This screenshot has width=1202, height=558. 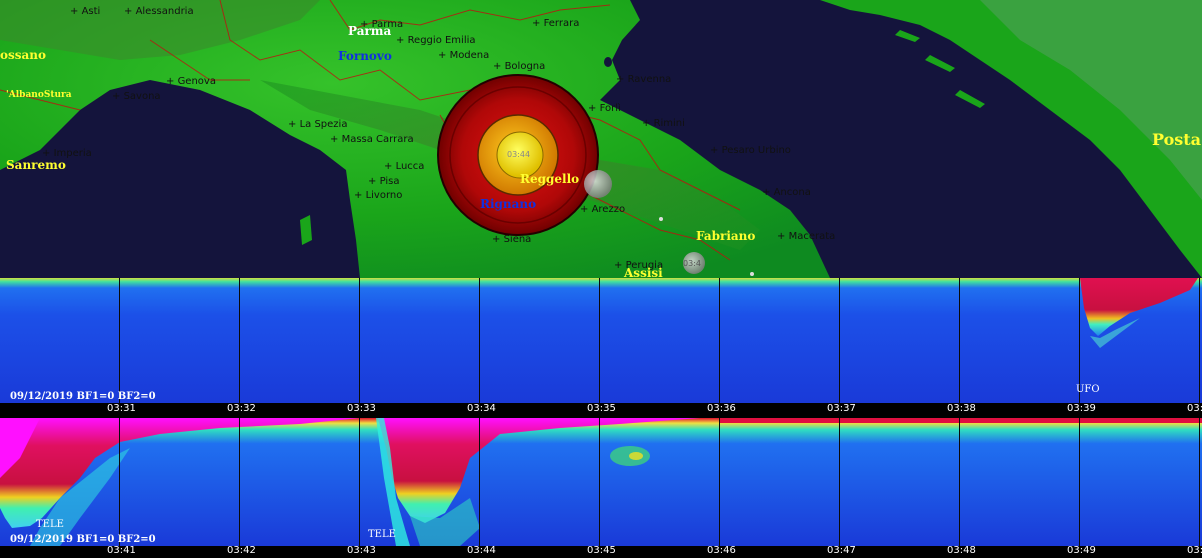 I want to click on city-label: + Massa Carrara, so click(x=372, y=139).